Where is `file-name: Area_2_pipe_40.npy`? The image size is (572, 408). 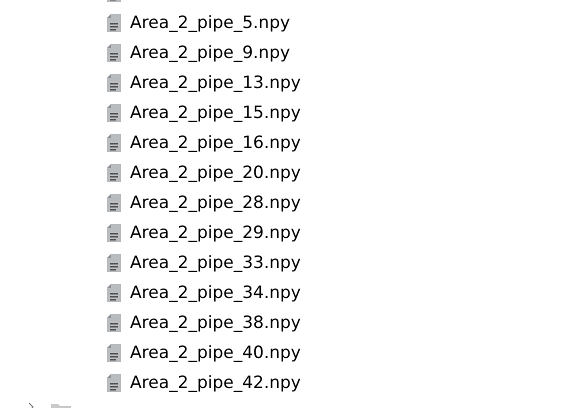 file-name: Area_2_pipe_40.npy is located at coordinates (215, 353).